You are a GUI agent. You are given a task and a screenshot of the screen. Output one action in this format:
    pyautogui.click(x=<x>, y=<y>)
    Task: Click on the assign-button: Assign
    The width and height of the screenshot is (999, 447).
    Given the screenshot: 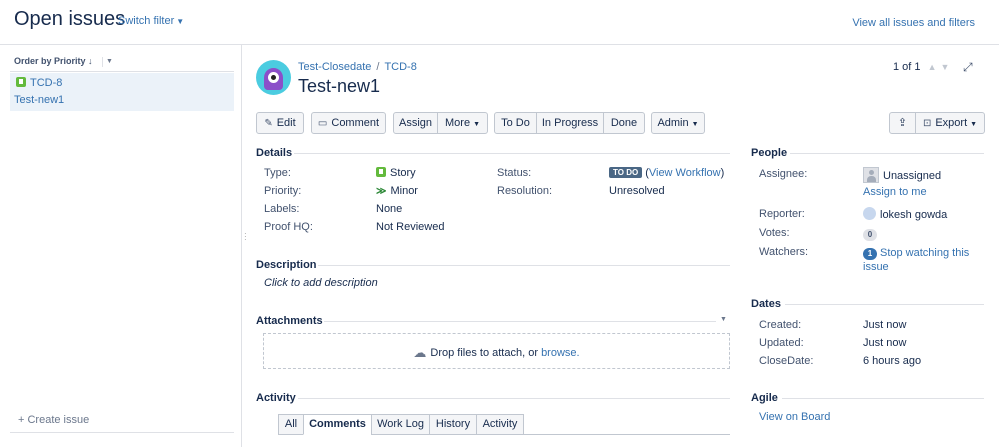 What is the action you would take?
    pyautogui.click(x=415, y=123)
    